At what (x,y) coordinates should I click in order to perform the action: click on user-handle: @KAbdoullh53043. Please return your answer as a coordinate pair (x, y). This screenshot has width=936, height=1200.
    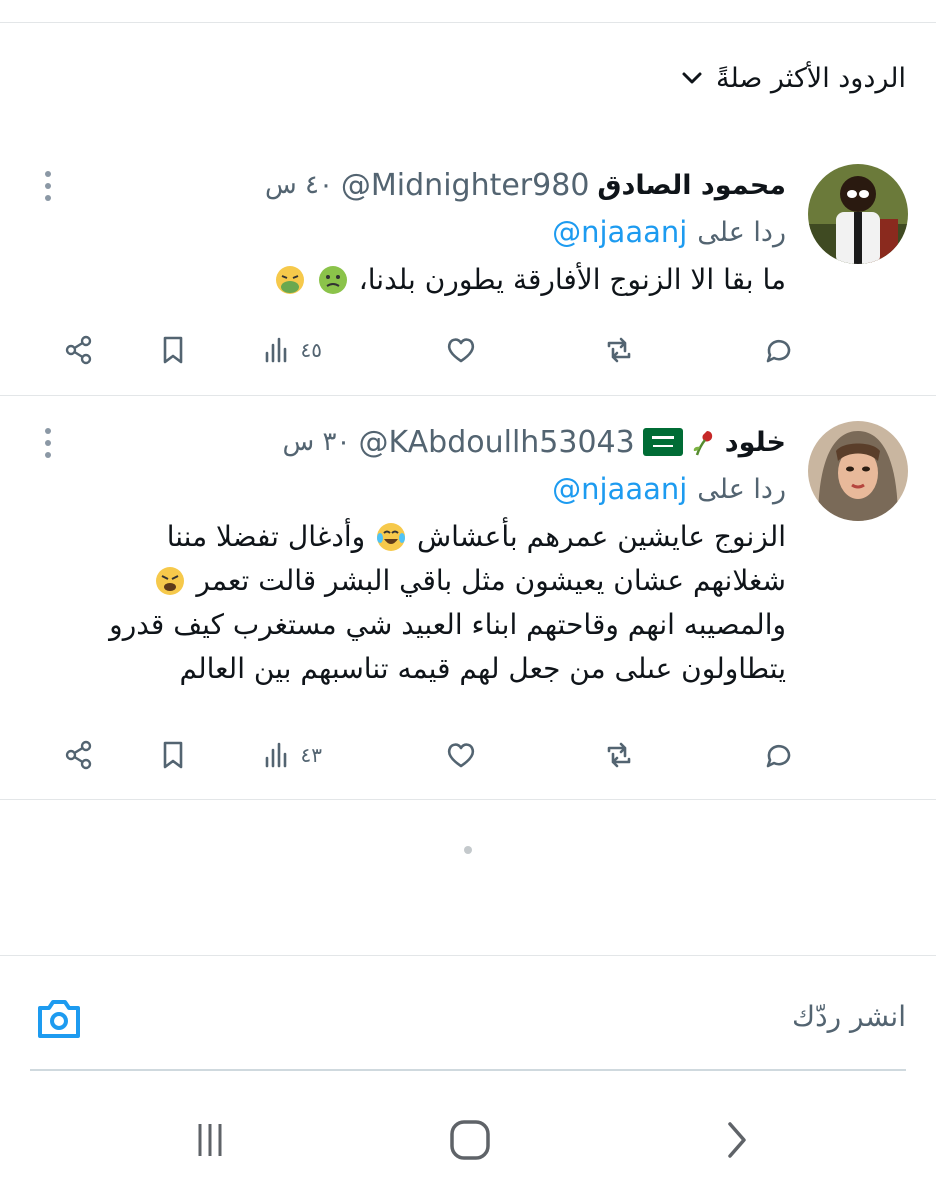
    Looking at the image, I should click on (496, 442).